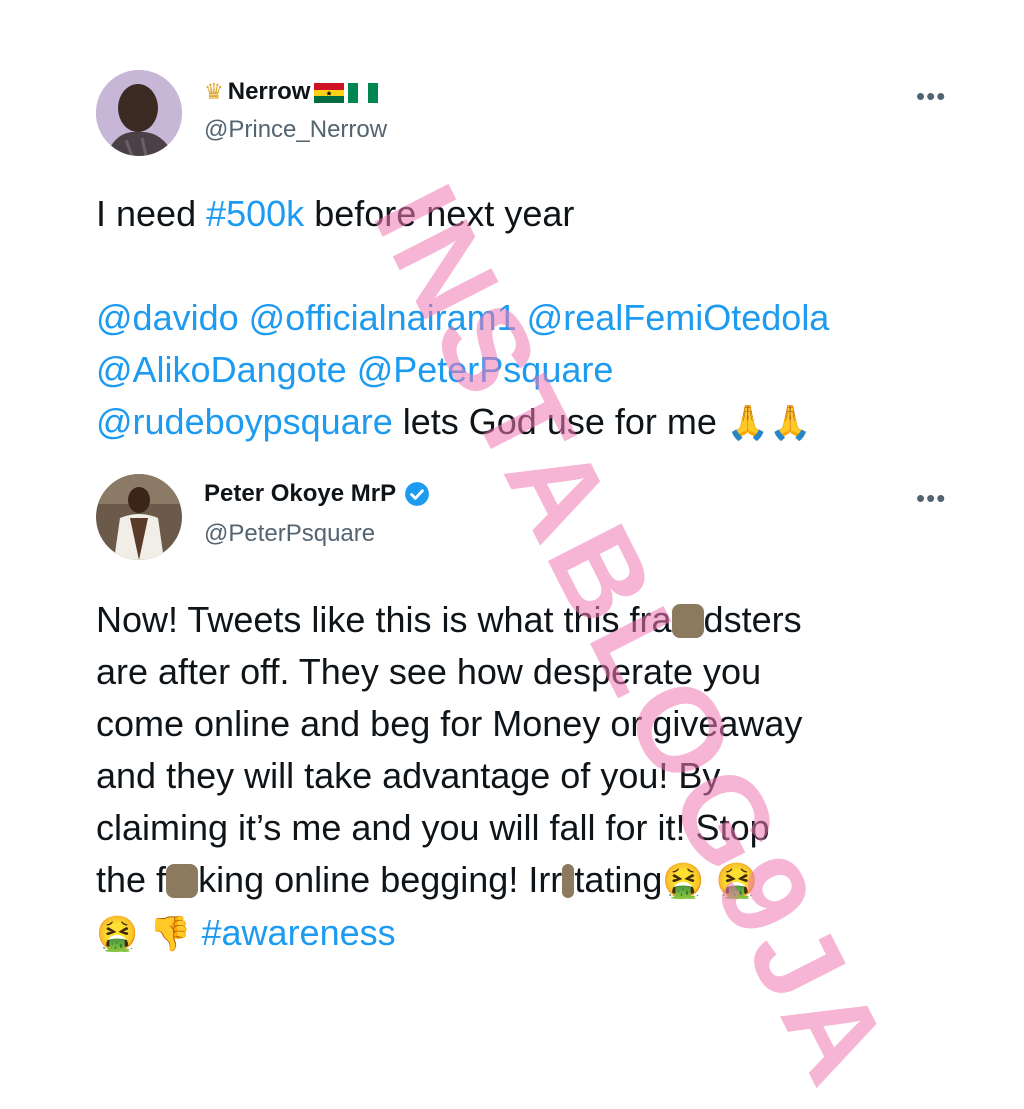 The width and height of the screenshot is (1024, 1109). I want to click on display-name: Nerrow, so click(269, 92).